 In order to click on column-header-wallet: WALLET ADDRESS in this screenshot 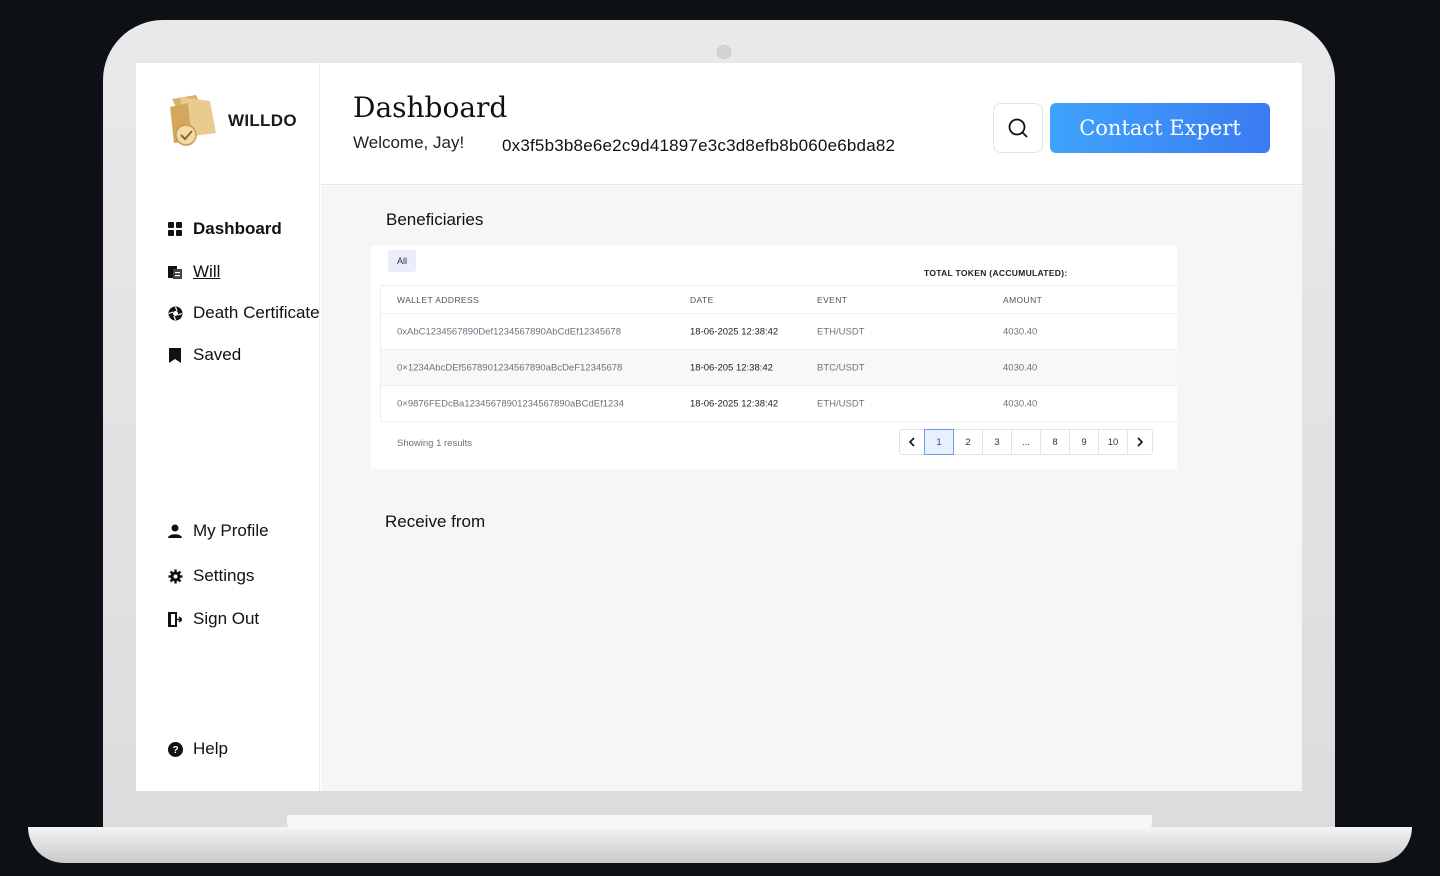, I will do `click(438, 300)`.